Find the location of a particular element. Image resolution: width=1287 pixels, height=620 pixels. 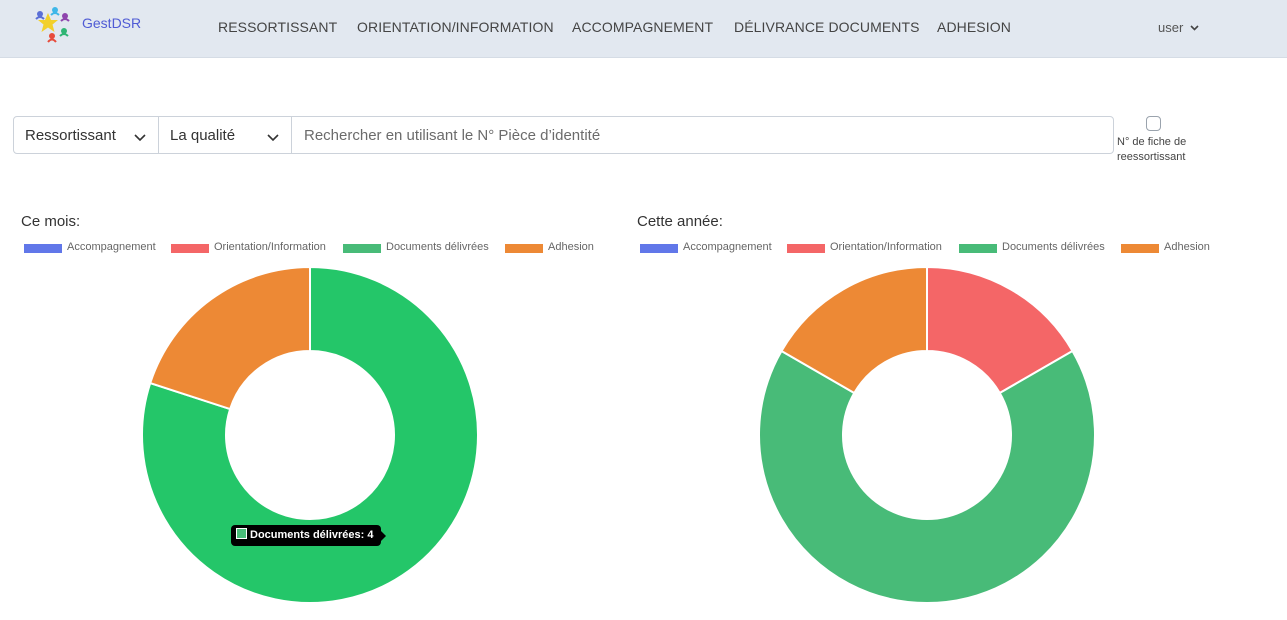

ressortissant-select-value: Ressortissant is located at coordinates (70, 135).